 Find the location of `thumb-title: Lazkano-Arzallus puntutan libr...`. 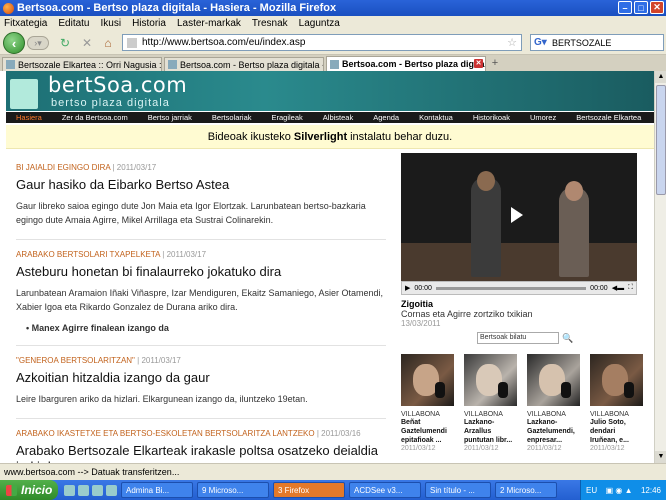

thumb-title: Lazkano-Arzallus puntutan libr... is located at coordinates (490, 431).